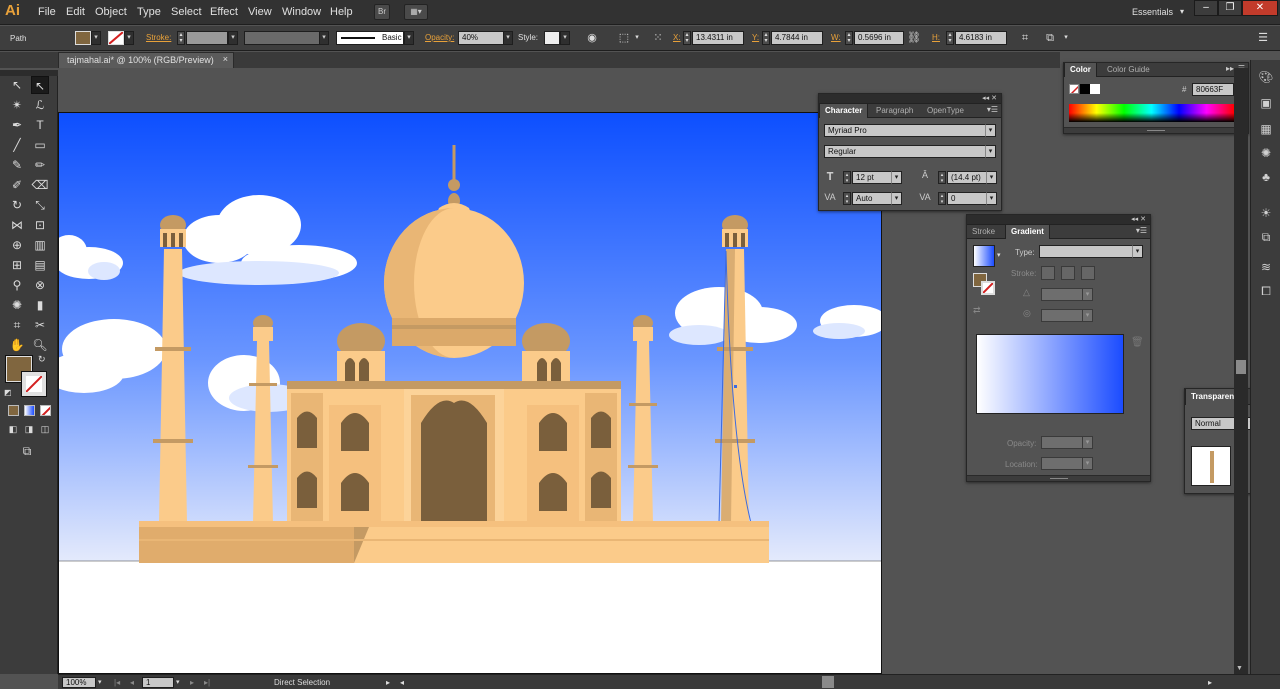 The image size is (1280, 689). I want to click on swap-fill-stroke-icon: ↻, so click(42, 359).